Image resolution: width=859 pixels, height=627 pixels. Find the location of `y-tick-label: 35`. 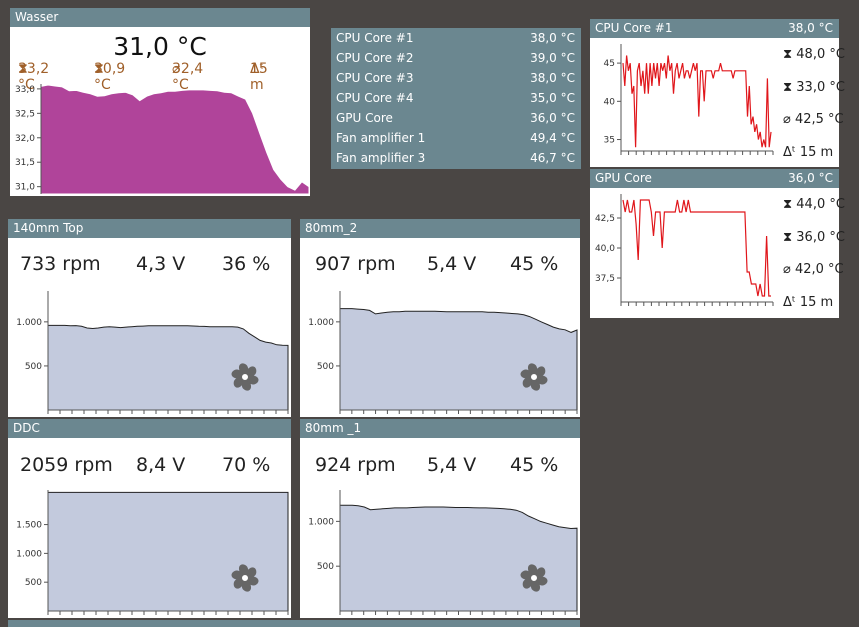

y-tick-label: 35 is located at coordinates (609, 141).